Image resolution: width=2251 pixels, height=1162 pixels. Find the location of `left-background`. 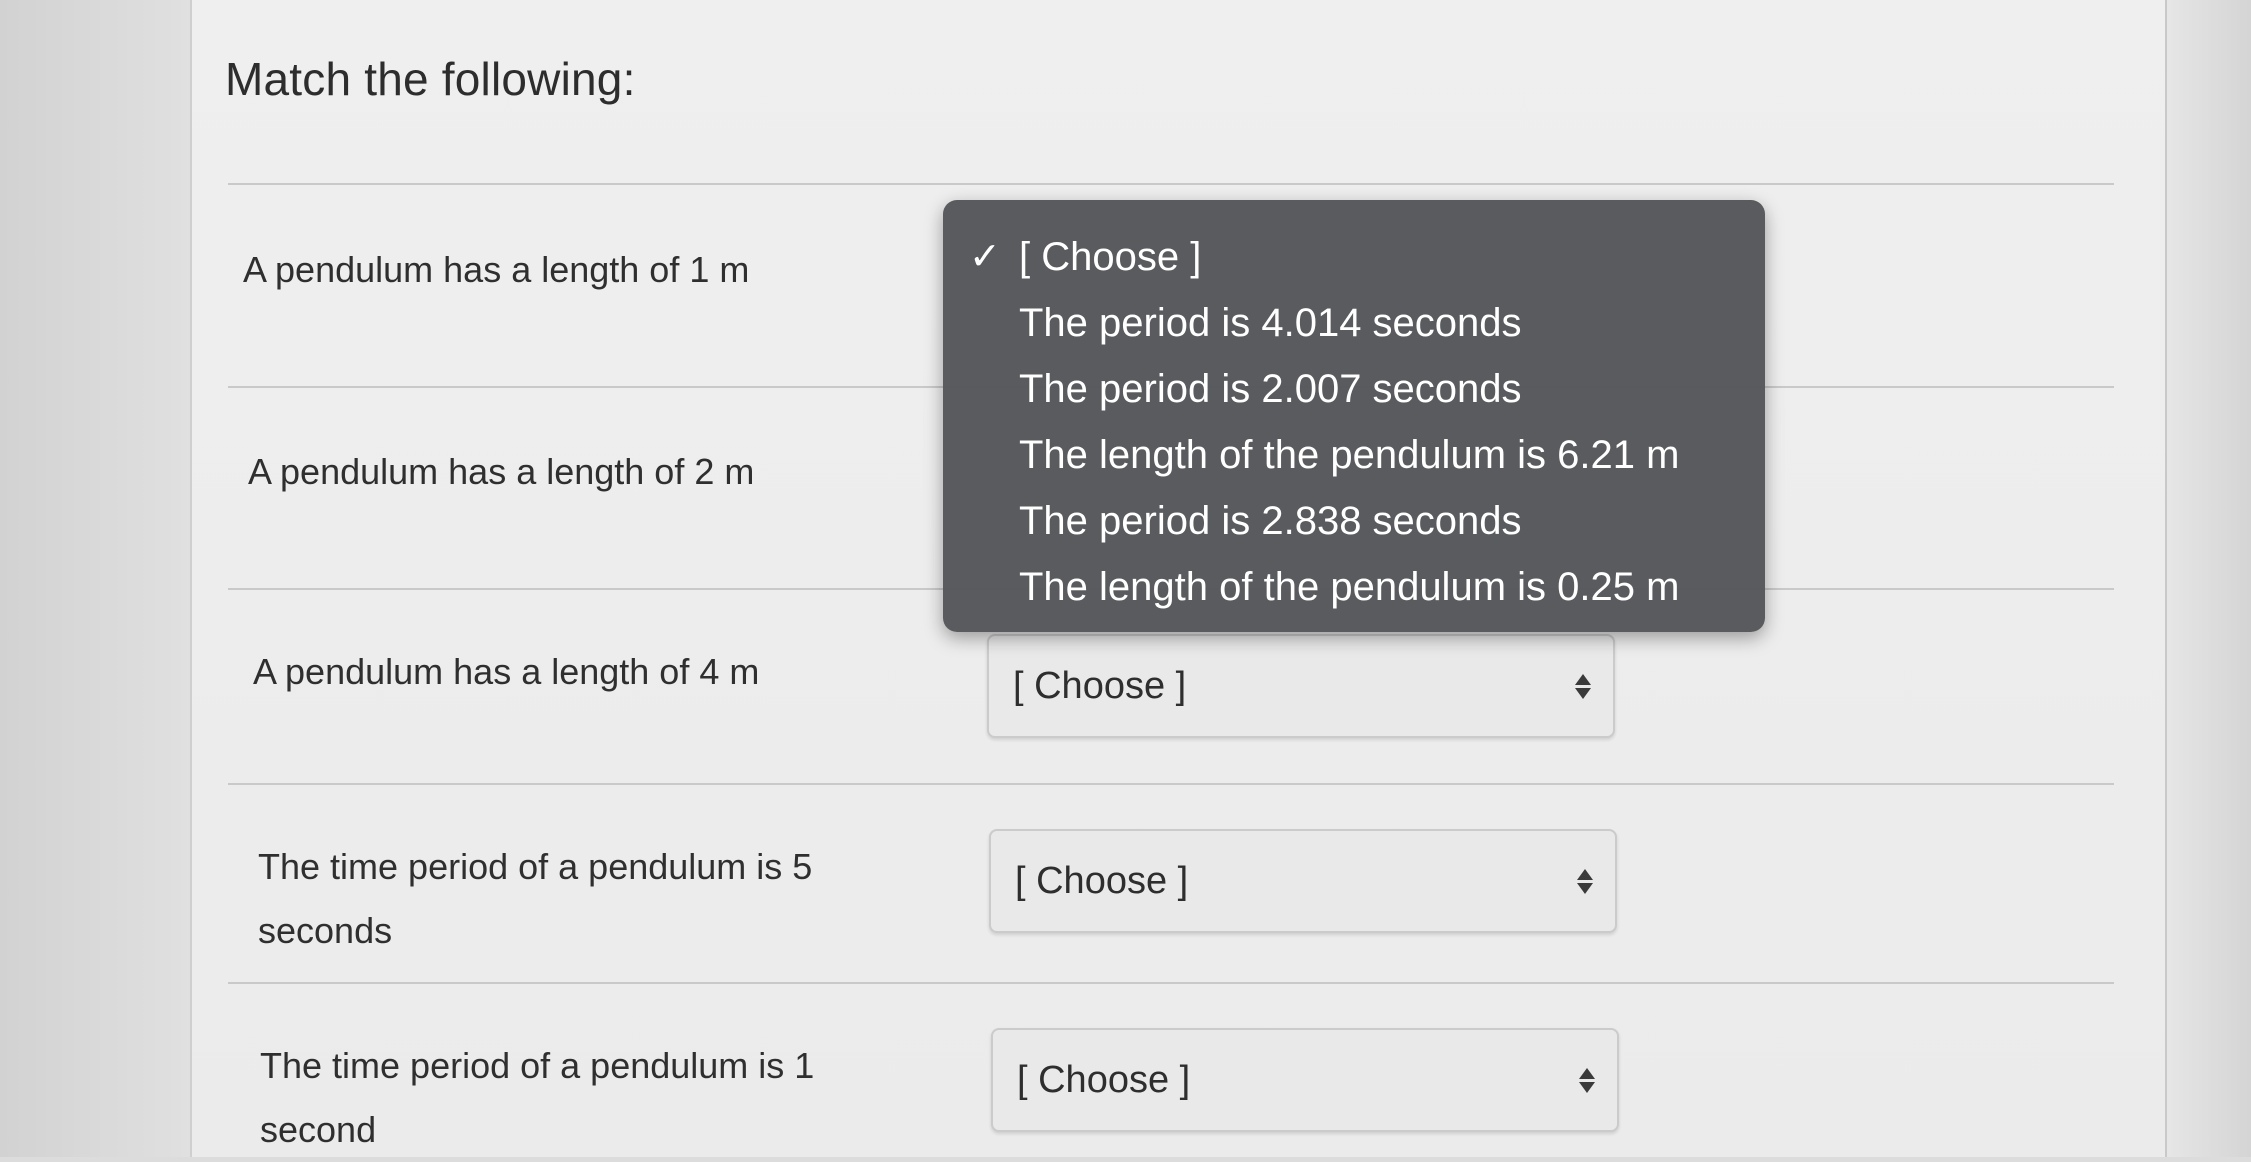

left-background is located at coordinates (95, 578).